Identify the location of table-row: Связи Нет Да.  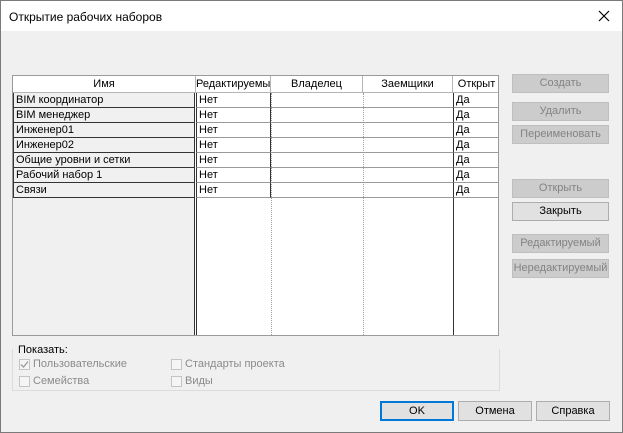
(255, 190).